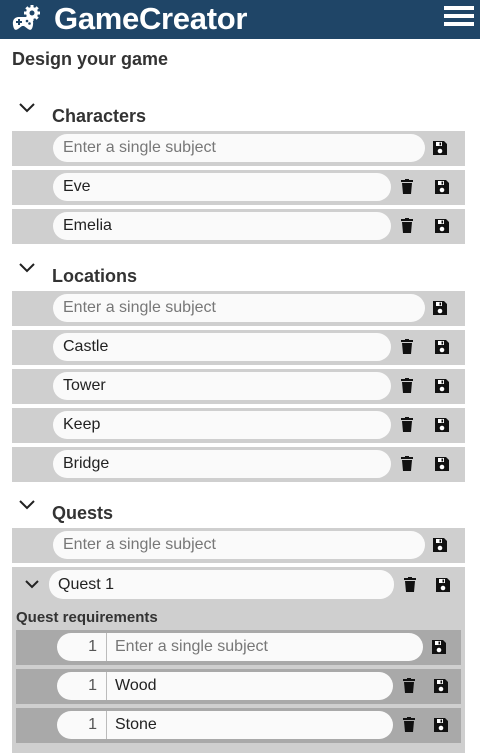 This screenshot has width=480, height=754. What do you see at coordinates (90, 59) in the screenshot?
I see `page-title: Design your game` at bounding box center [90, 59].